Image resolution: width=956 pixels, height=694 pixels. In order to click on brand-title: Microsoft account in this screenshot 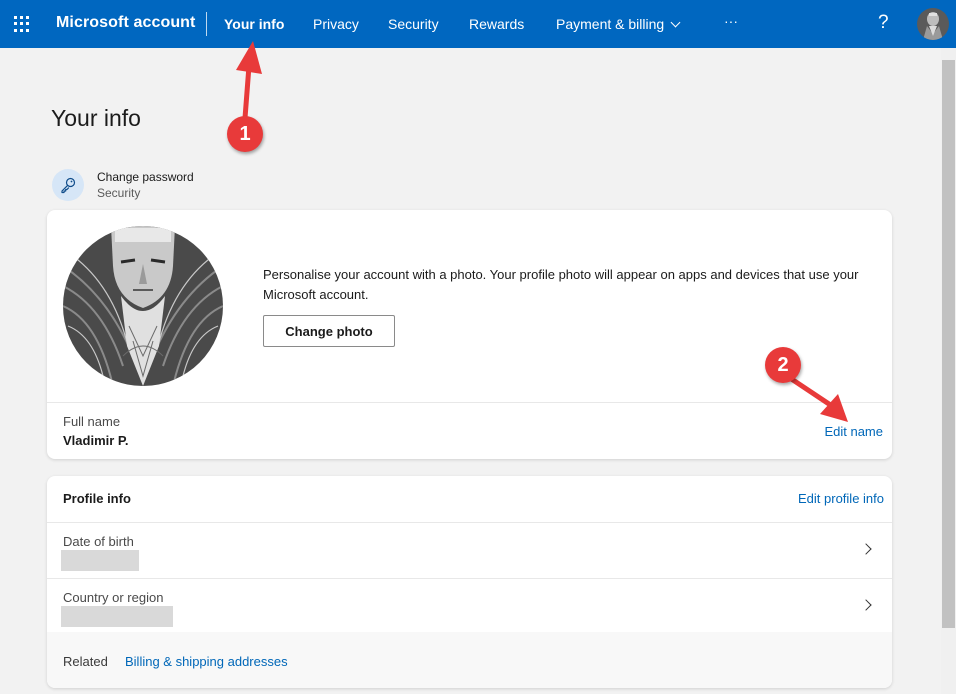, I will do `click(126, 23)`.